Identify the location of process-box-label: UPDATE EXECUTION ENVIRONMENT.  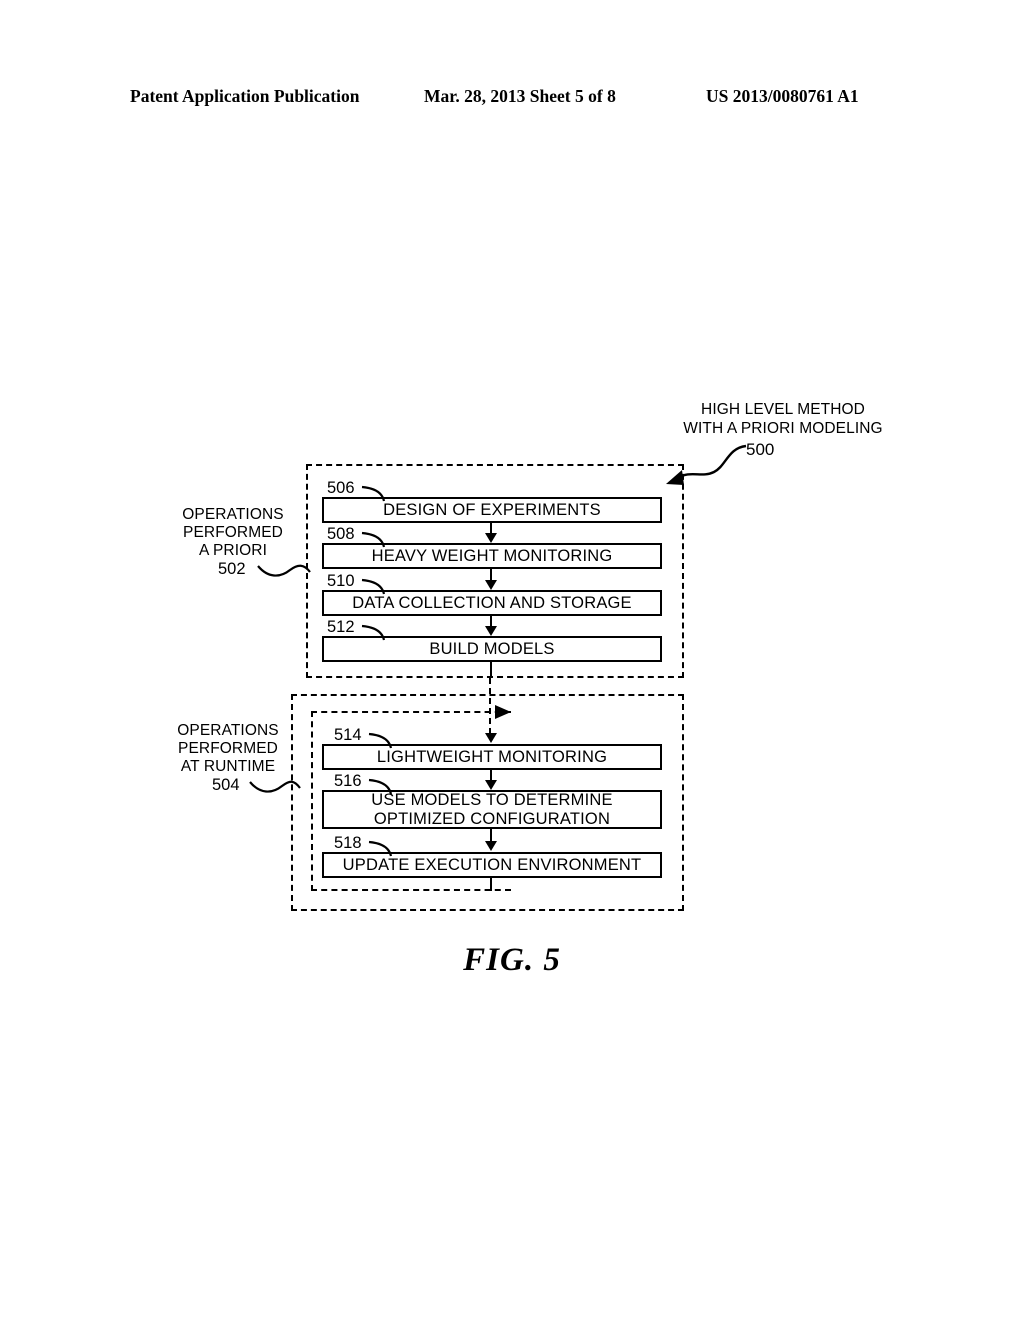
(492, 864).